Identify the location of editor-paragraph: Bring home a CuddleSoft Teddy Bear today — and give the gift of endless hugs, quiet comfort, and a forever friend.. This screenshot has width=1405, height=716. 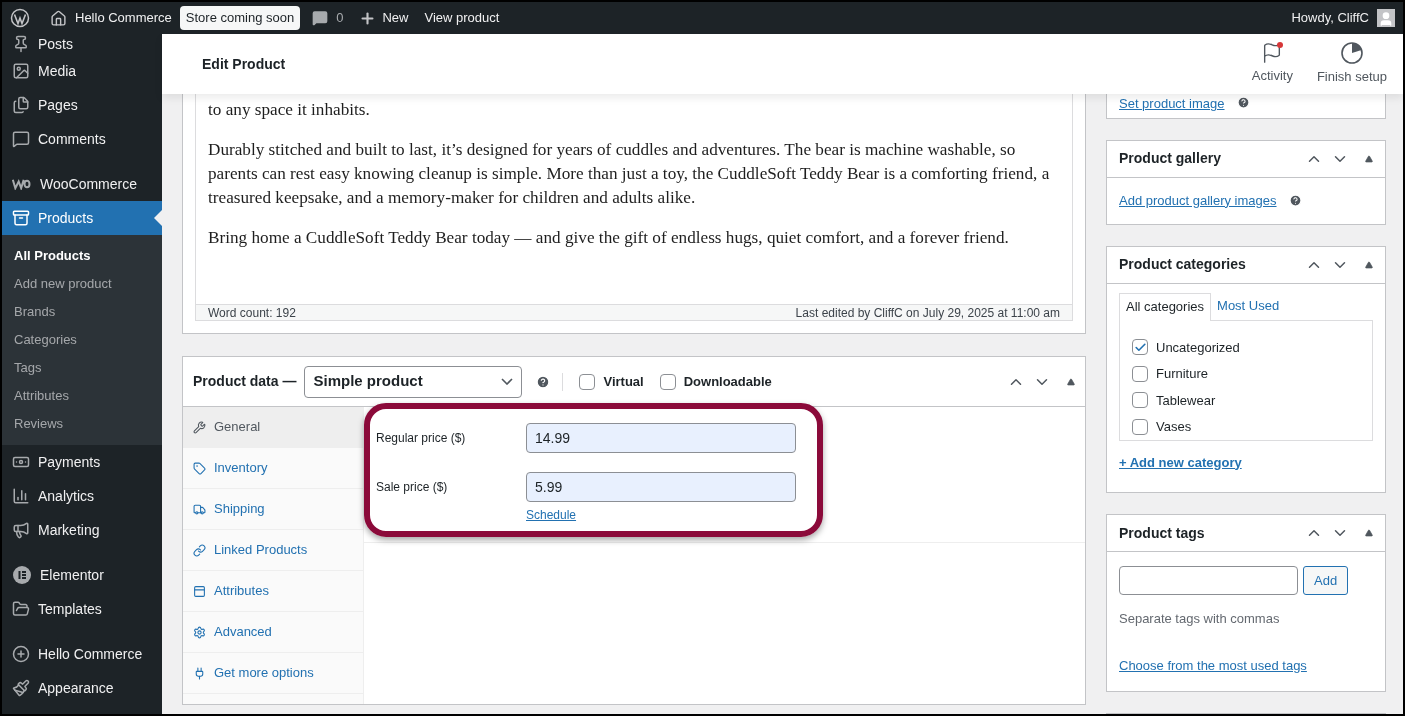
(609, 238).